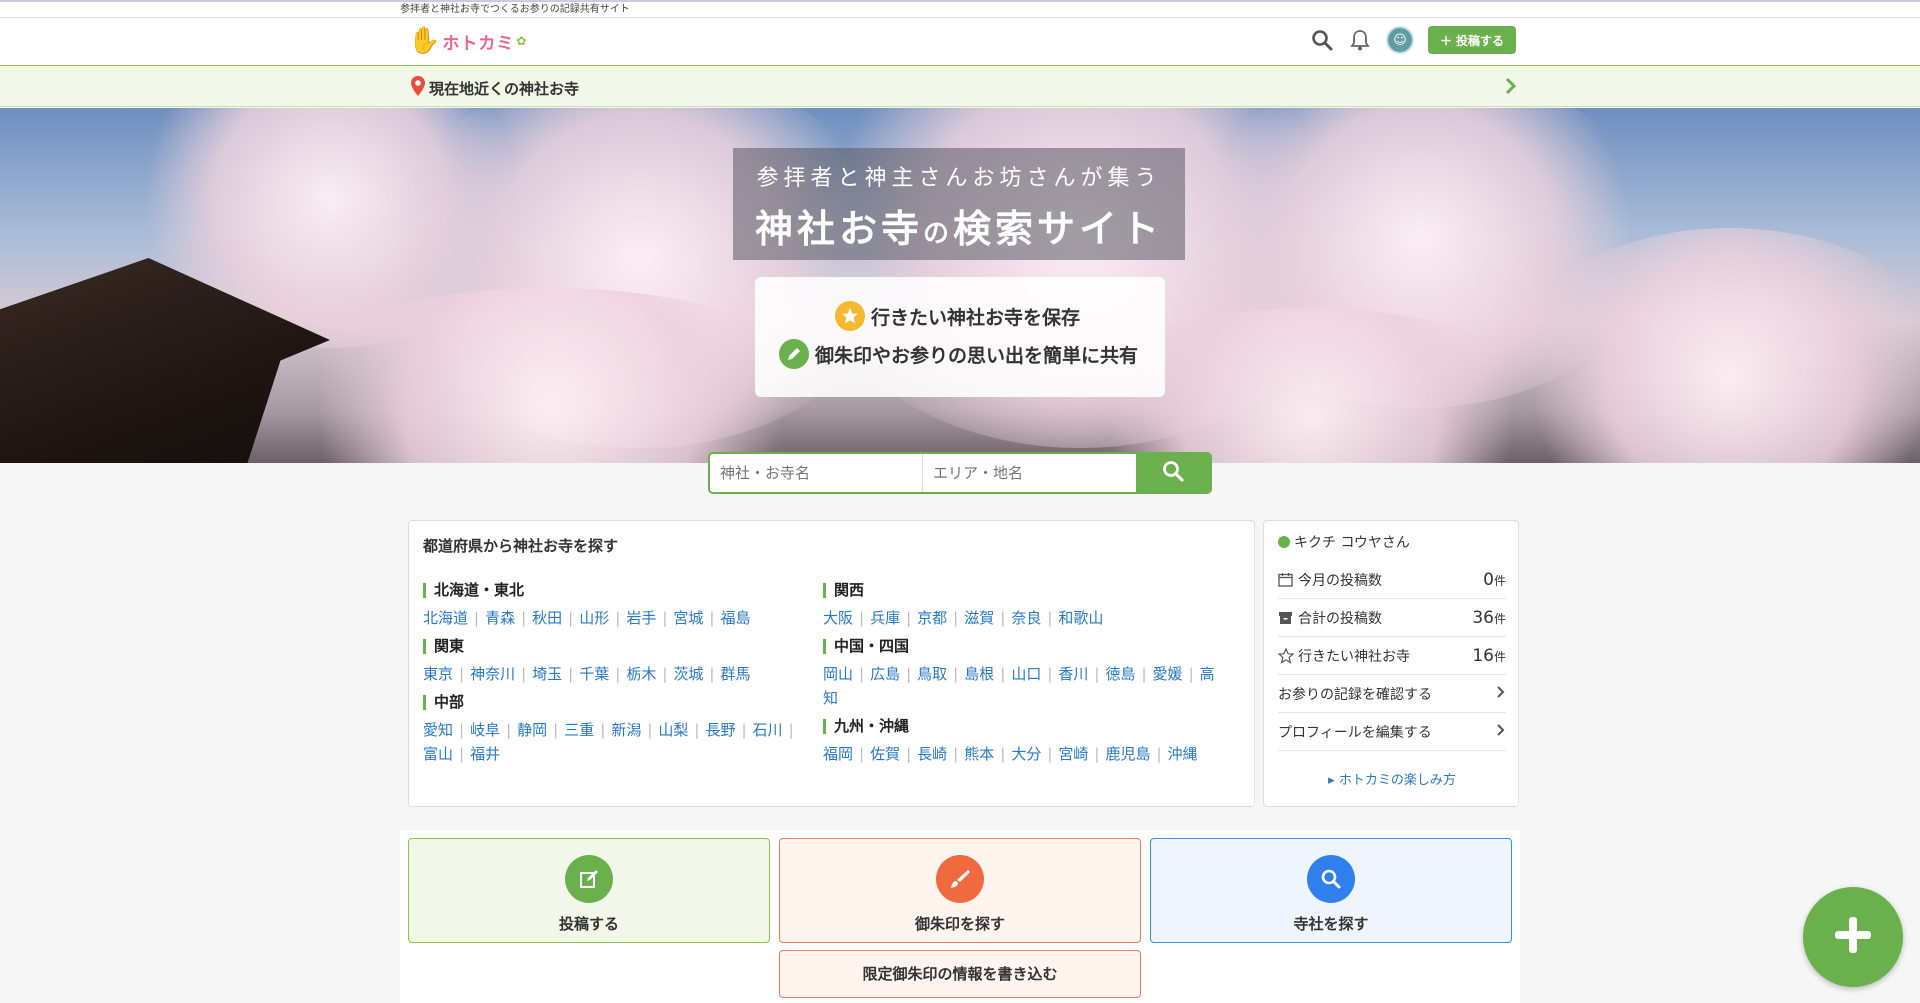  What do you see at coordinates (532, 730) in the screenshot?
I see `prefecture-link: 静岡` at bounding box center [532, 730].